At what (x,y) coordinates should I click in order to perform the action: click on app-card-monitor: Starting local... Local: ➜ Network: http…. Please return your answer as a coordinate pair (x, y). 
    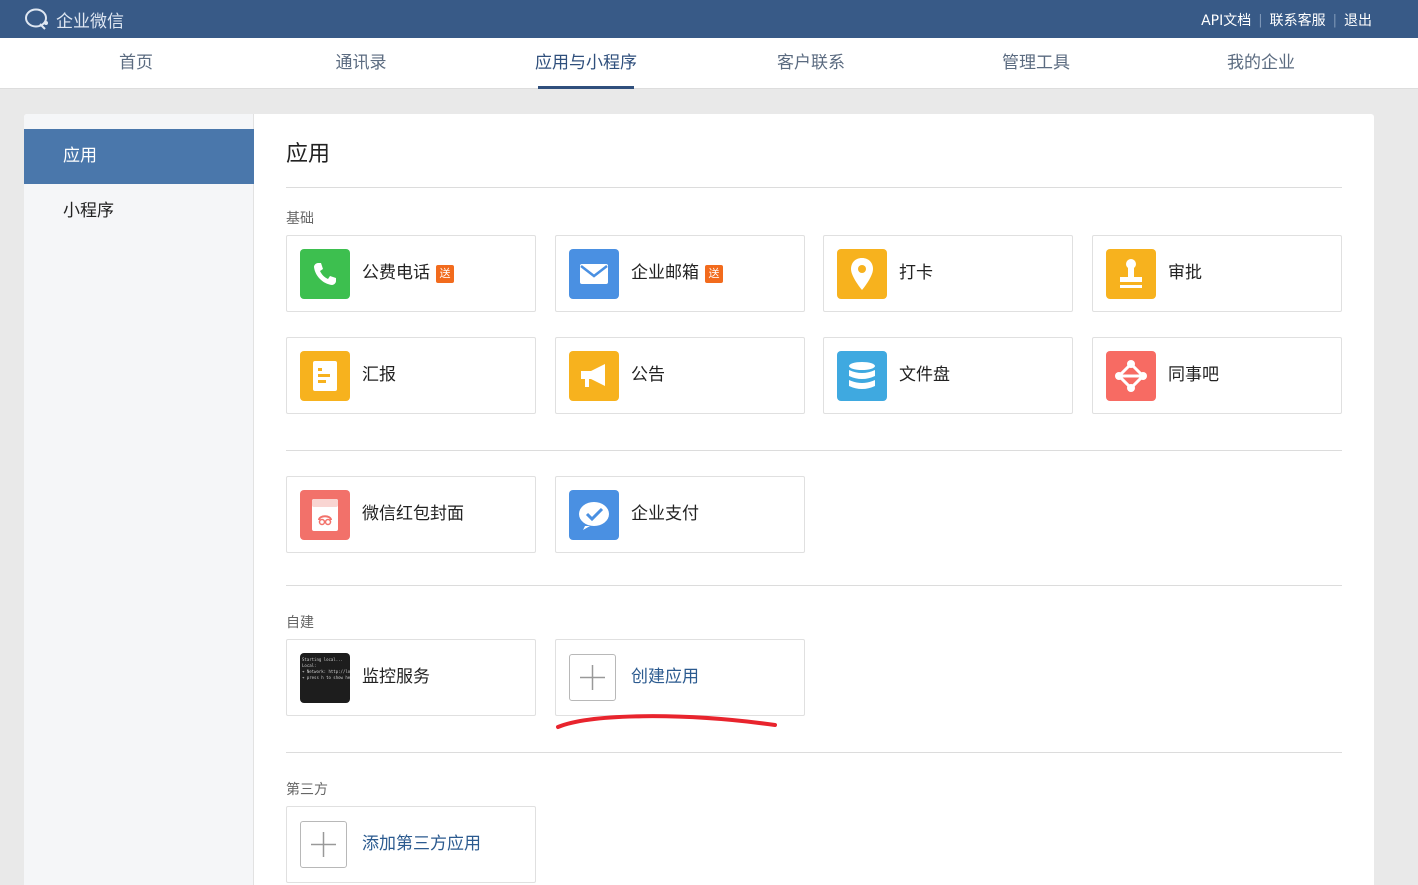
    Looking at the image, I should click on (411, 677).